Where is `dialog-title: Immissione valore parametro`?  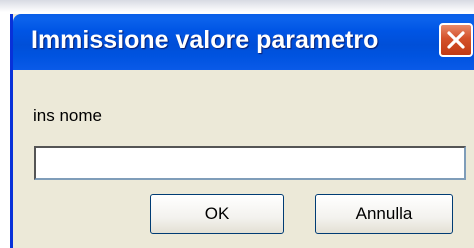 dialog-title: Immissione valore parametro is located at coordinates (205, 40).